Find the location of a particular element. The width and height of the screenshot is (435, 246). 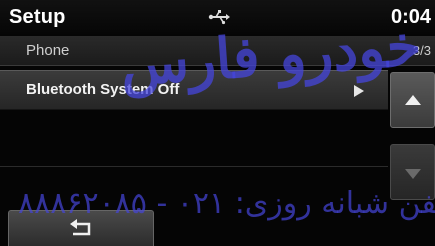

page-indicator: 3/3 is located at coordinates (421, 50).